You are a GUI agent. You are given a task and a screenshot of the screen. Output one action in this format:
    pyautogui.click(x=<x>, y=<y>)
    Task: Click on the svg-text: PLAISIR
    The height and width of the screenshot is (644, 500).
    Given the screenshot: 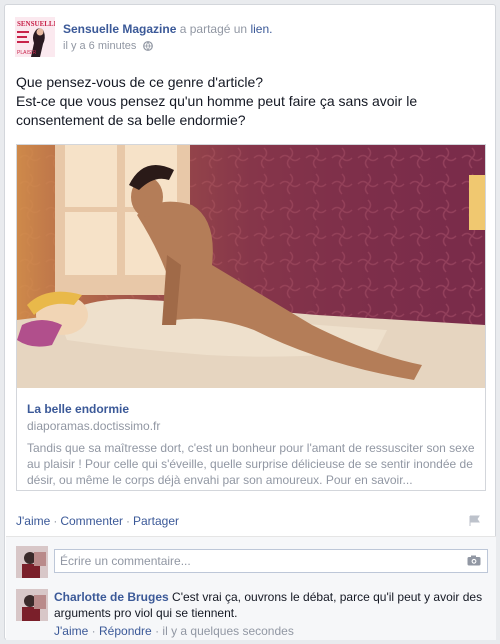 What is the action you would take?
    pyautogui.click(x=27, y=53)
    